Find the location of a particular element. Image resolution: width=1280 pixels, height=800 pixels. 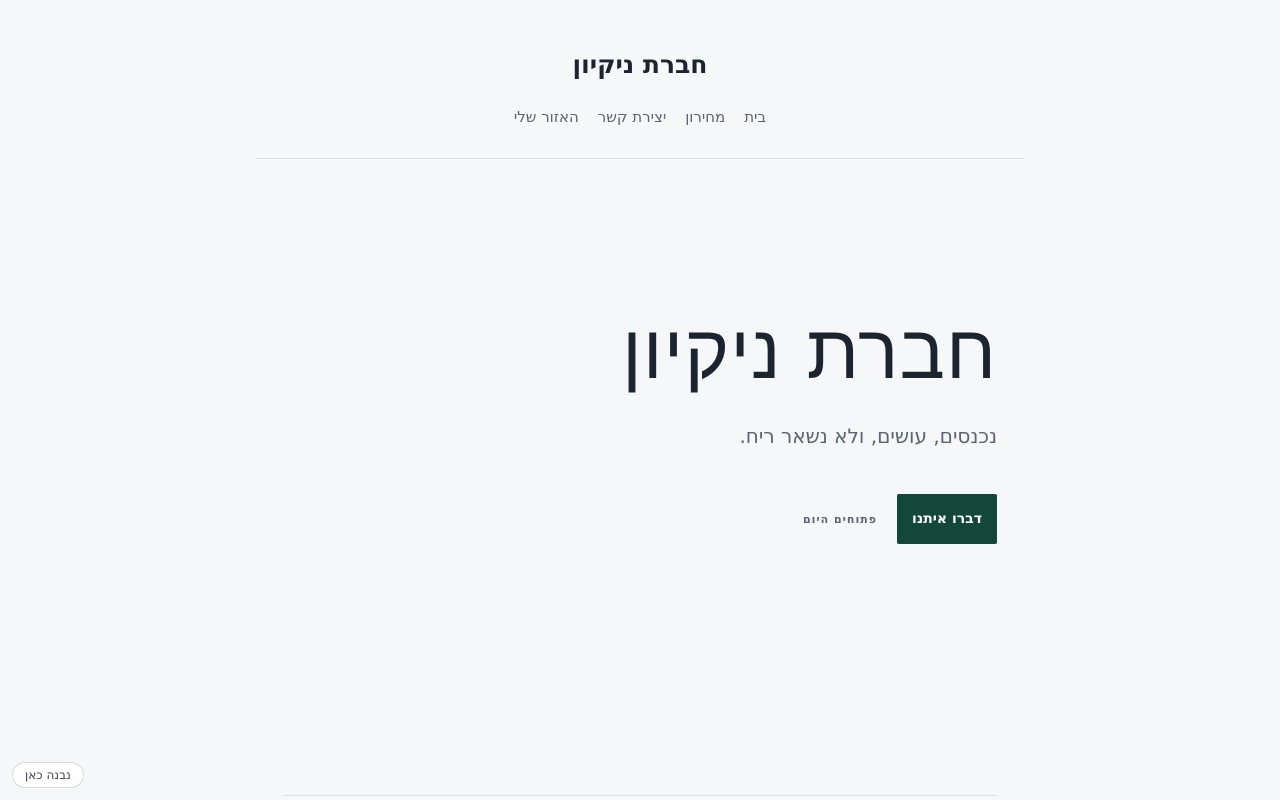

header-divider is located at coordinates (640, 158).